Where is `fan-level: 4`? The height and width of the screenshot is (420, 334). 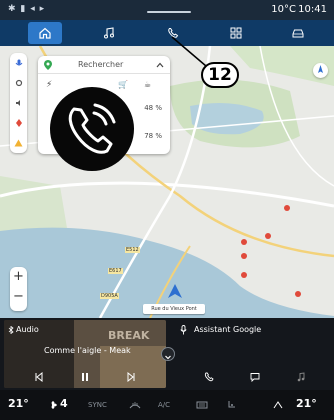
fan-level: 4 is located at coordinates (64, 403).